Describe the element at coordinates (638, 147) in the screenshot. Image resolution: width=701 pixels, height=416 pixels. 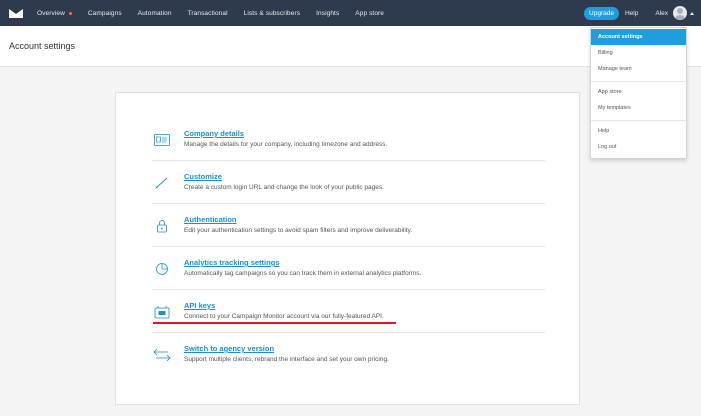
I see `menu-item-log-out: Log out` at that location.